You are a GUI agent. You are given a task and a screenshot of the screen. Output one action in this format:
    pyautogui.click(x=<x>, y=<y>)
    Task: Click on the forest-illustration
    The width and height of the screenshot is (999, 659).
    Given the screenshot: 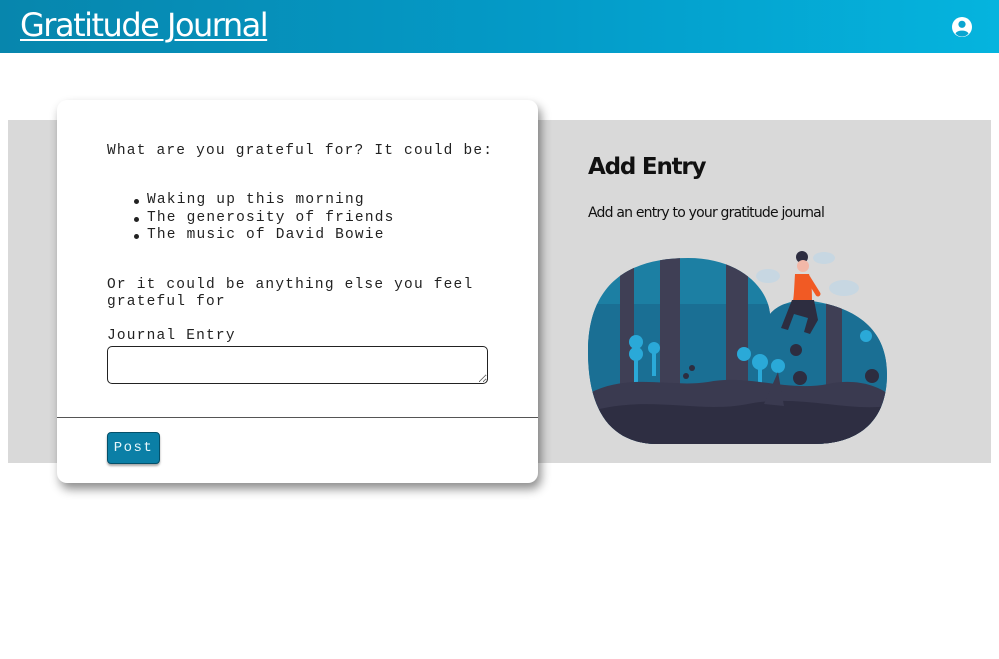 What is the action you would take?
    pyautogui.click(x=737, y=347)
    